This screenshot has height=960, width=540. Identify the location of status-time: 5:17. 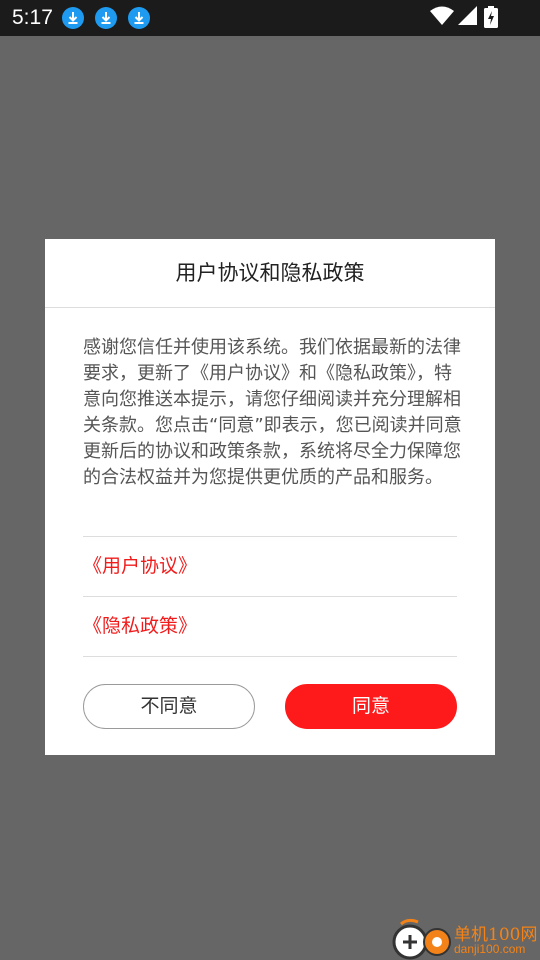
(32, 17).